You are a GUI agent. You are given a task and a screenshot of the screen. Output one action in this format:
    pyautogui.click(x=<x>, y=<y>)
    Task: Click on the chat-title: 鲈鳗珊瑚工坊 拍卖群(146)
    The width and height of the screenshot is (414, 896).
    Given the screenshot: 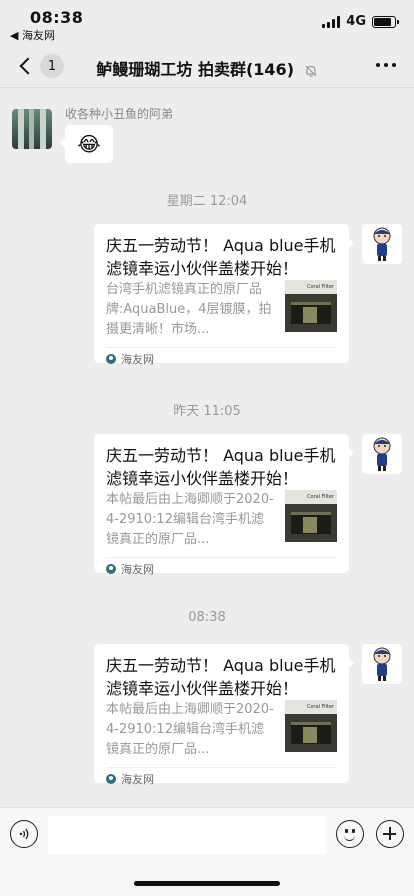 What is the action you would take?
    pyautogui.click(x=207, y=68)
    